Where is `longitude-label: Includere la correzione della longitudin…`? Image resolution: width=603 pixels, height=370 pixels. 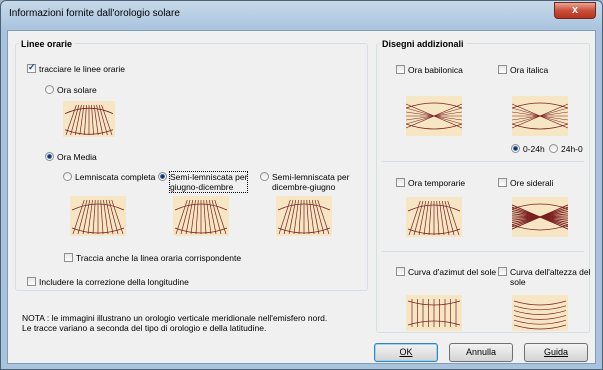
longitude-label: Includere la correzione della longitudin… is located at coordinates (114, 282).